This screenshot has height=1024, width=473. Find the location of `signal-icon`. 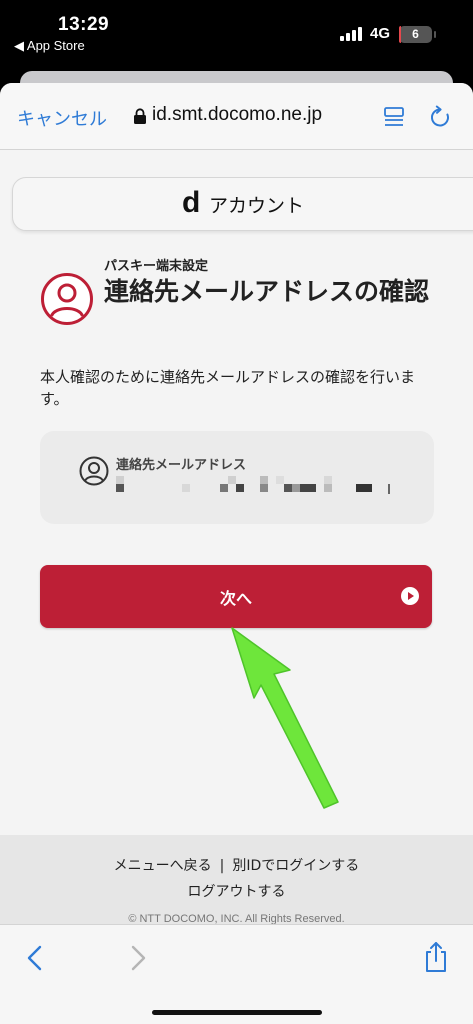

signal-icon is located at coordinates (352, 34).